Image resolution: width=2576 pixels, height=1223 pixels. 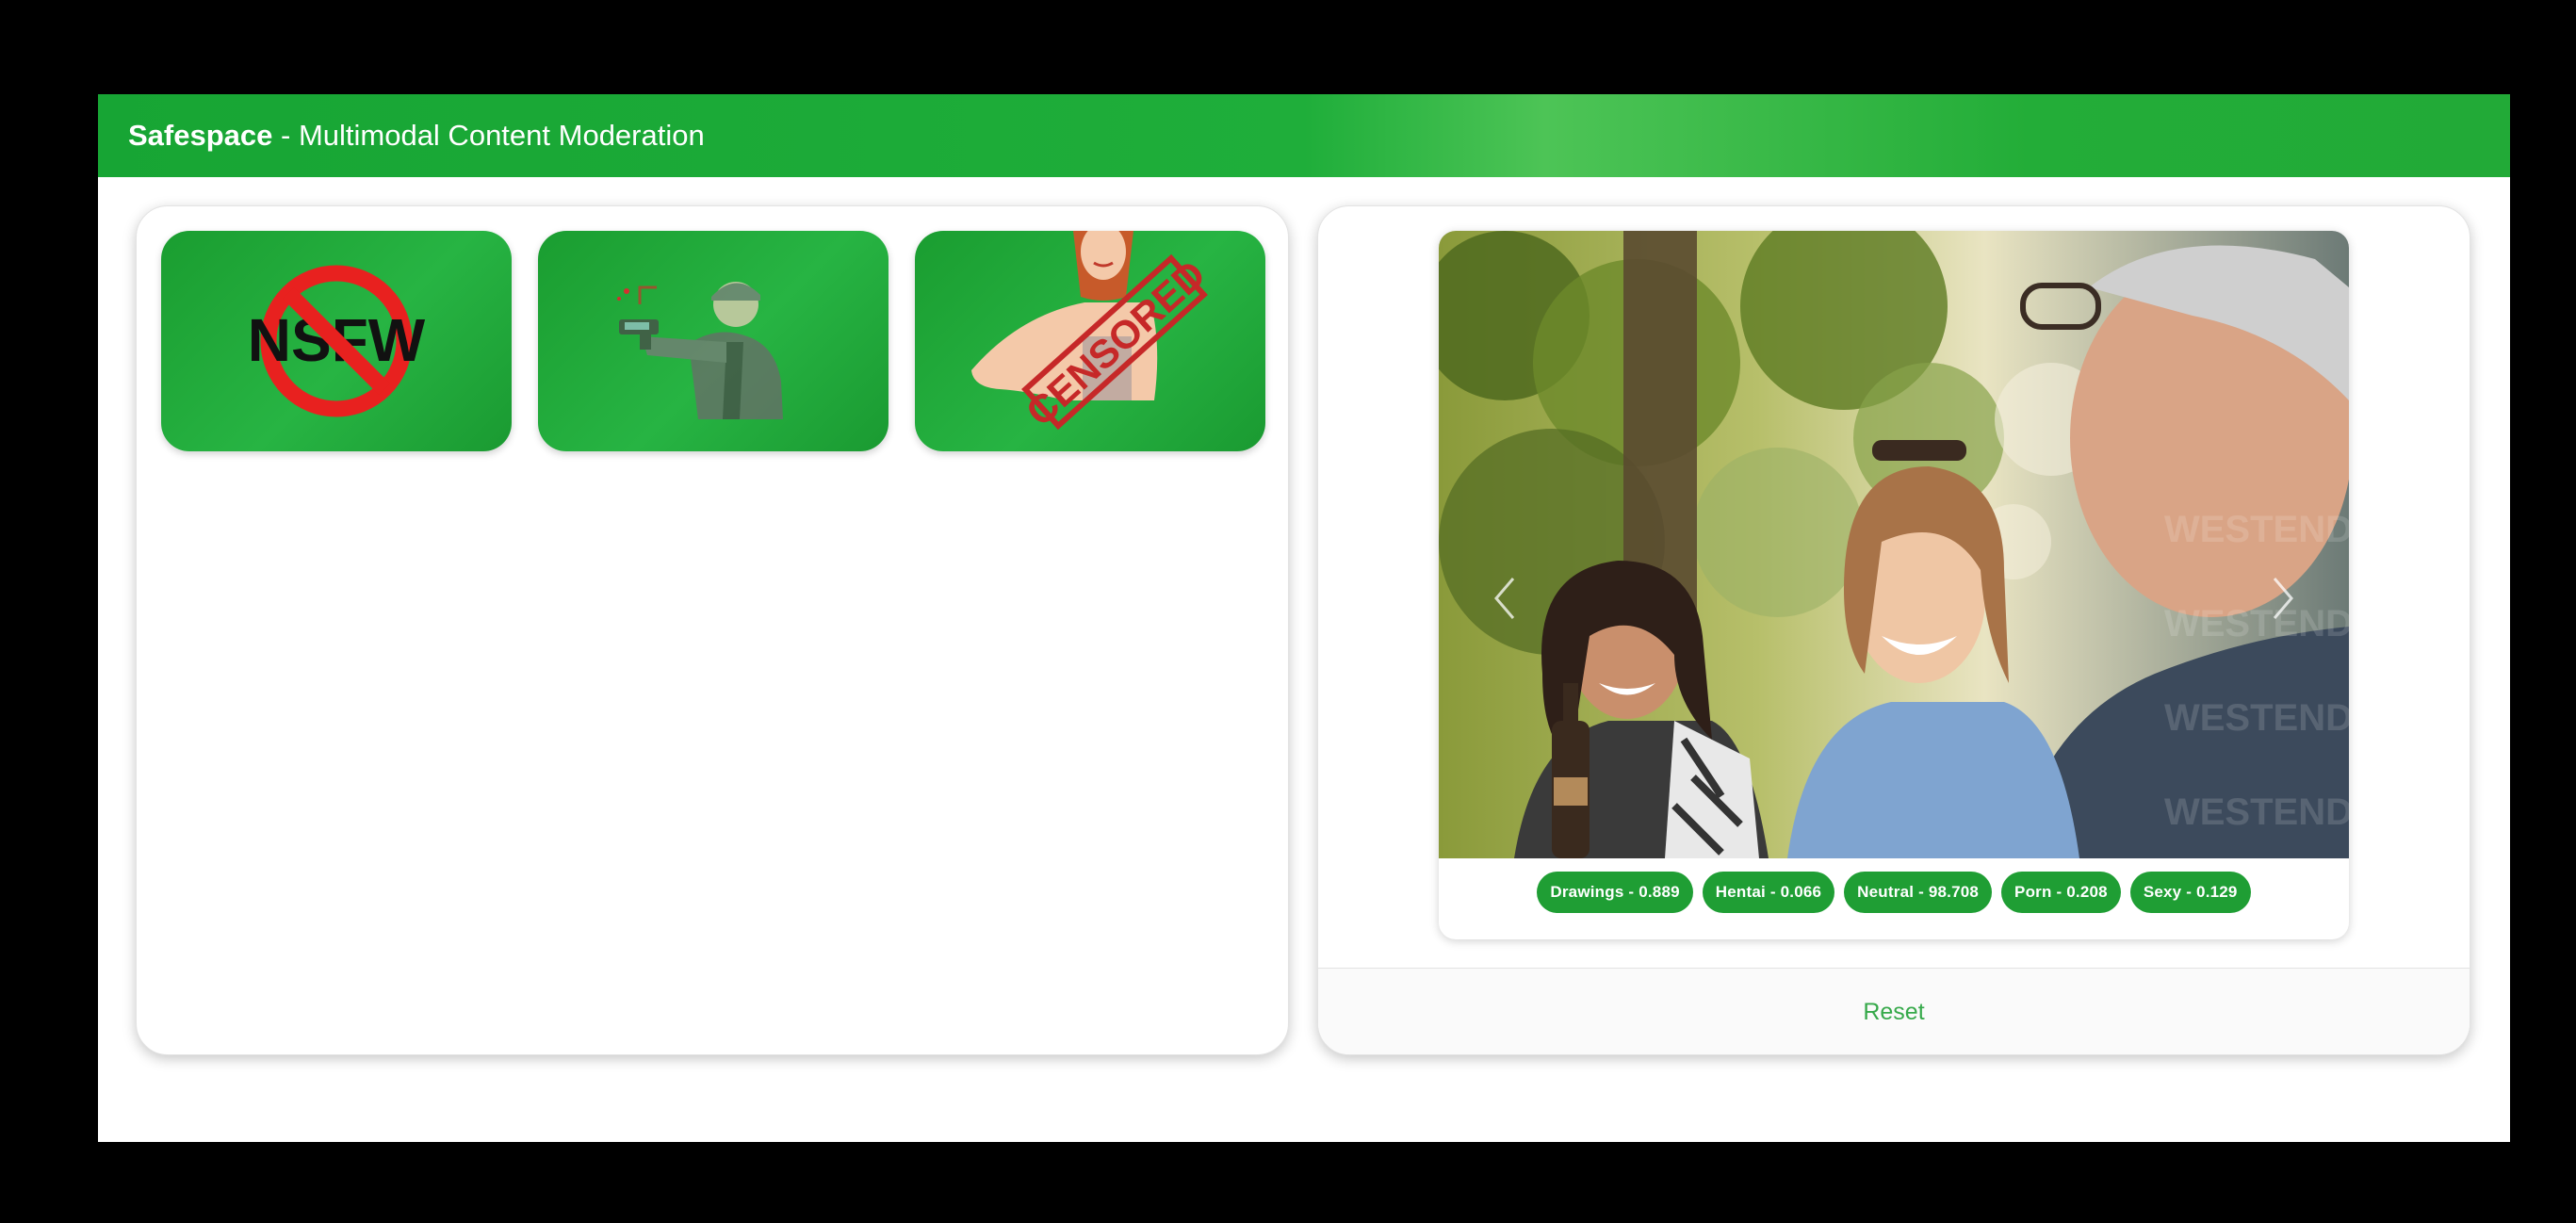 I want to click on chevron-left-icon, so click(x=1504, y=598).